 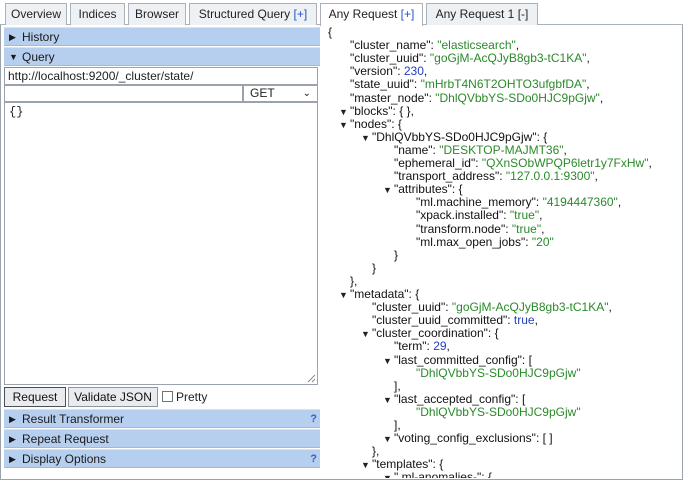 I want to click on json-value: "4194447360", so click(x=580, y=202).